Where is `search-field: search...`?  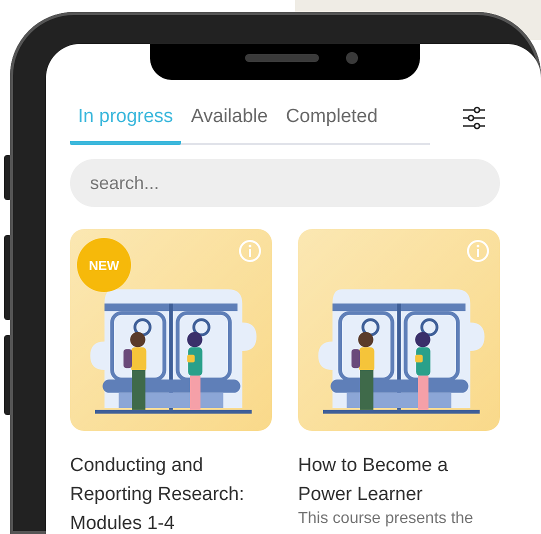 search-field: search... is located at coordinates (285, 183).